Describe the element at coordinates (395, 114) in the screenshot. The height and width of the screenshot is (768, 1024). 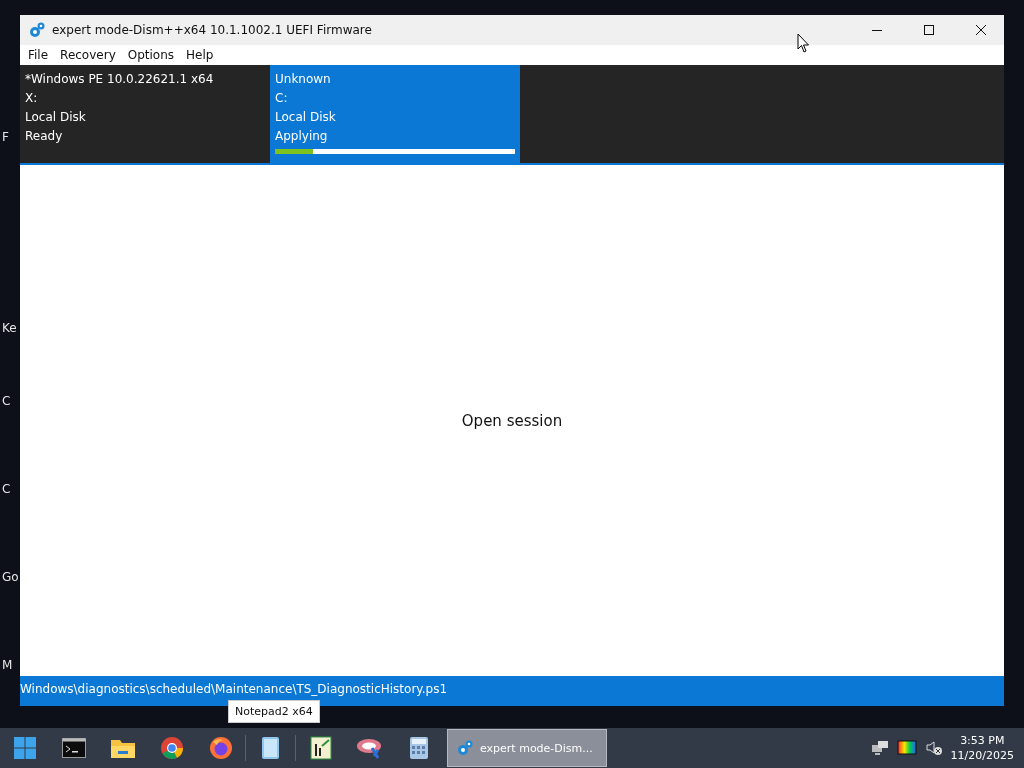
I see `session-card: Unknown C: Local Disk Applying` at that location.